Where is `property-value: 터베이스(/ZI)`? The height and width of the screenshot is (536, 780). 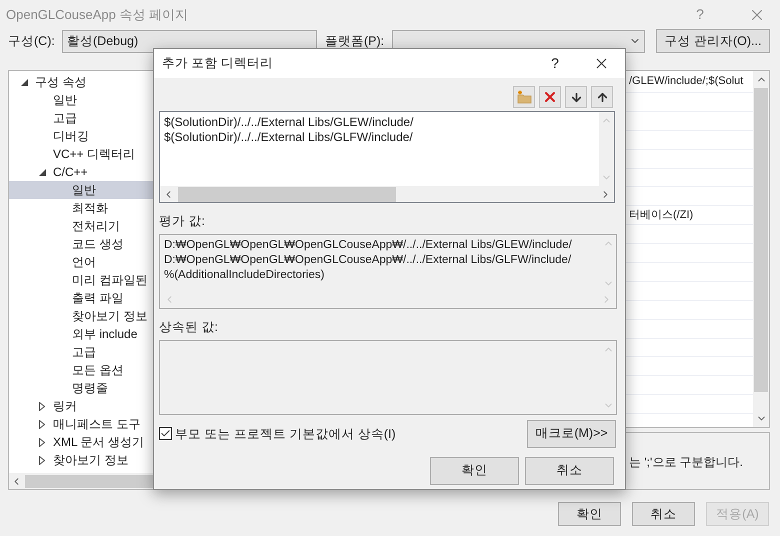 property-value: 터베이스(/ZI) is located at coordinates (661, 216).